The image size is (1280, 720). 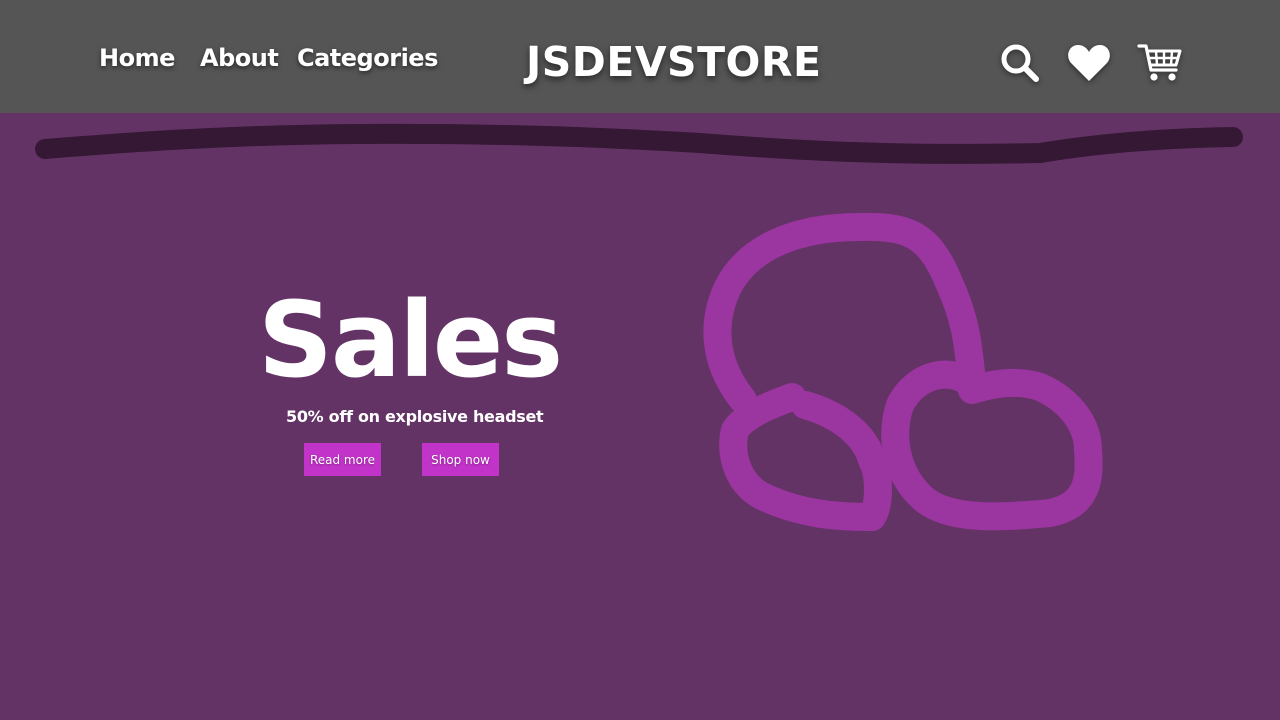 What do you see at coordinates (239, 58) in the screenshot?
I see `nav-link-about: About` at bounding box center [239, 58].